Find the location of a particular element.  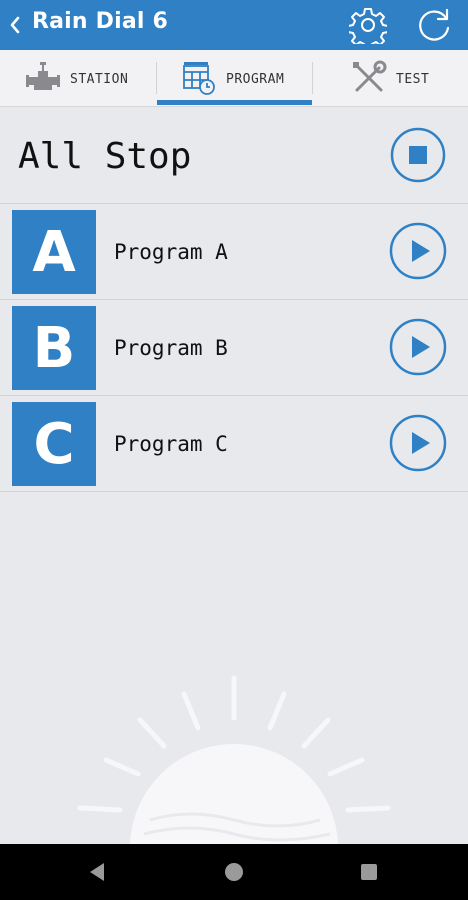

play-program-b-button is located at coordinates (418, 347).